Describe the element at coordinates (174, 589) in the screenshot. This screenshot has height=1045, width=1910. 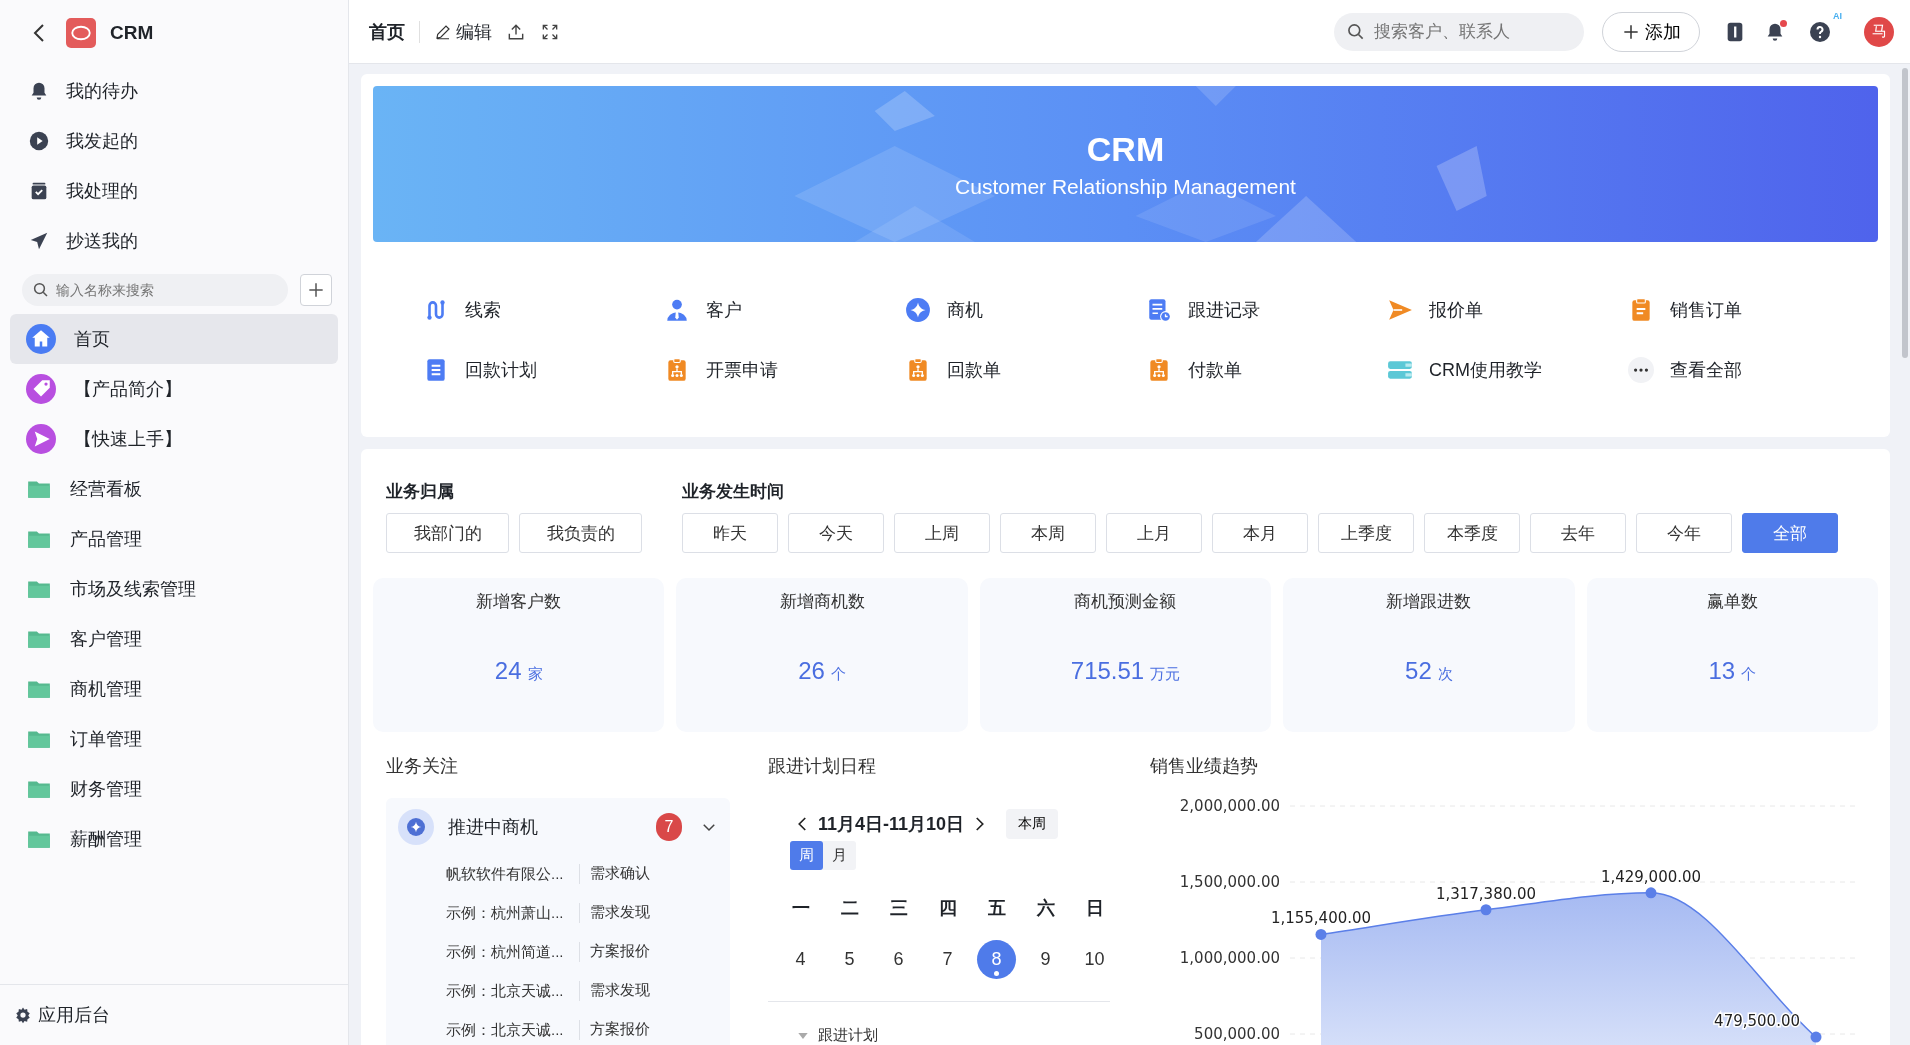
I see `nav-item: 市场及线索管理` at that location.